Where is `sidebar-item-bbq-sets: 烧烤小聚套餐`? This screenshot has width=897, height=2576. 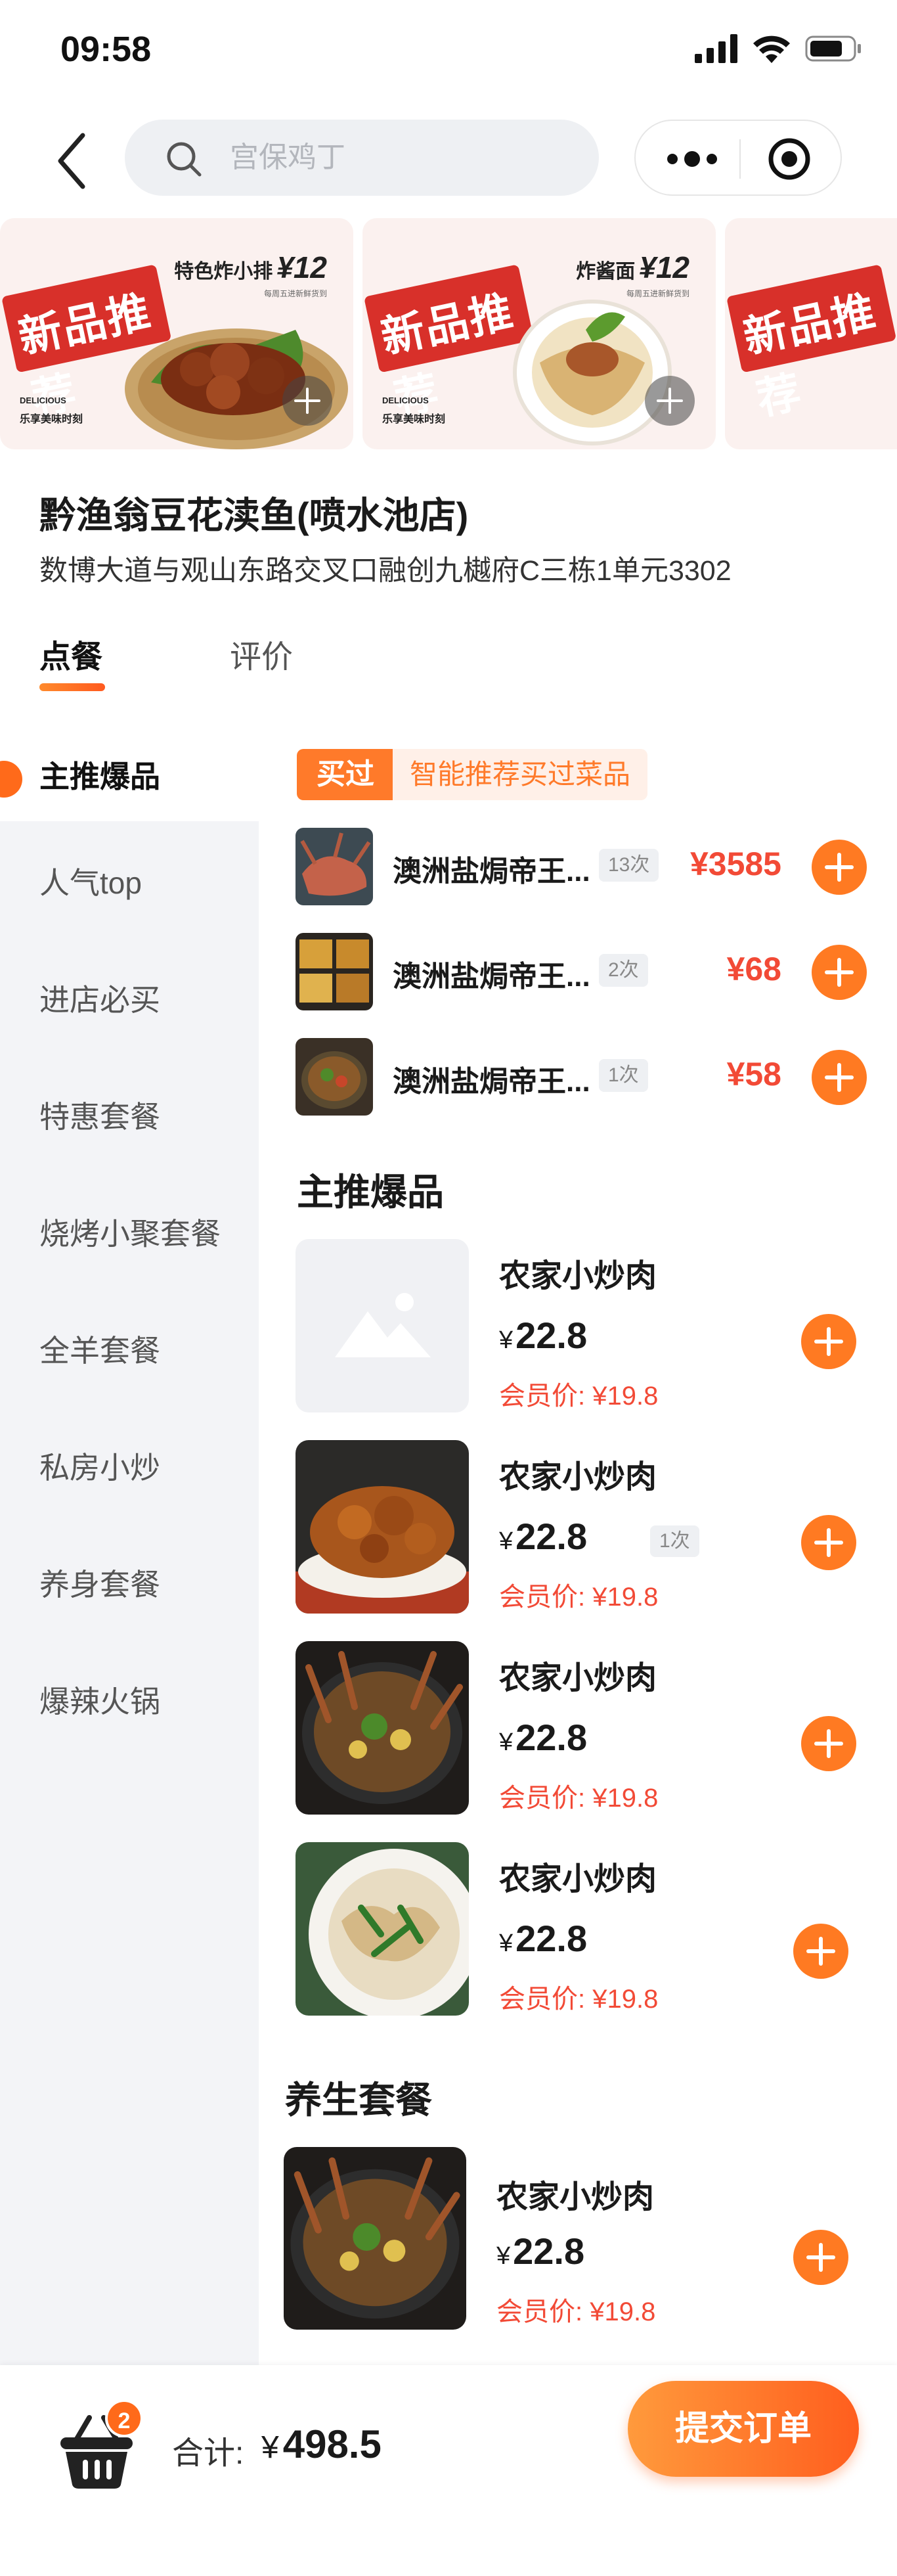 sidebar-item-bbq-sets: 烧烤小聚套餐 is located at coordinates (129, 1230).